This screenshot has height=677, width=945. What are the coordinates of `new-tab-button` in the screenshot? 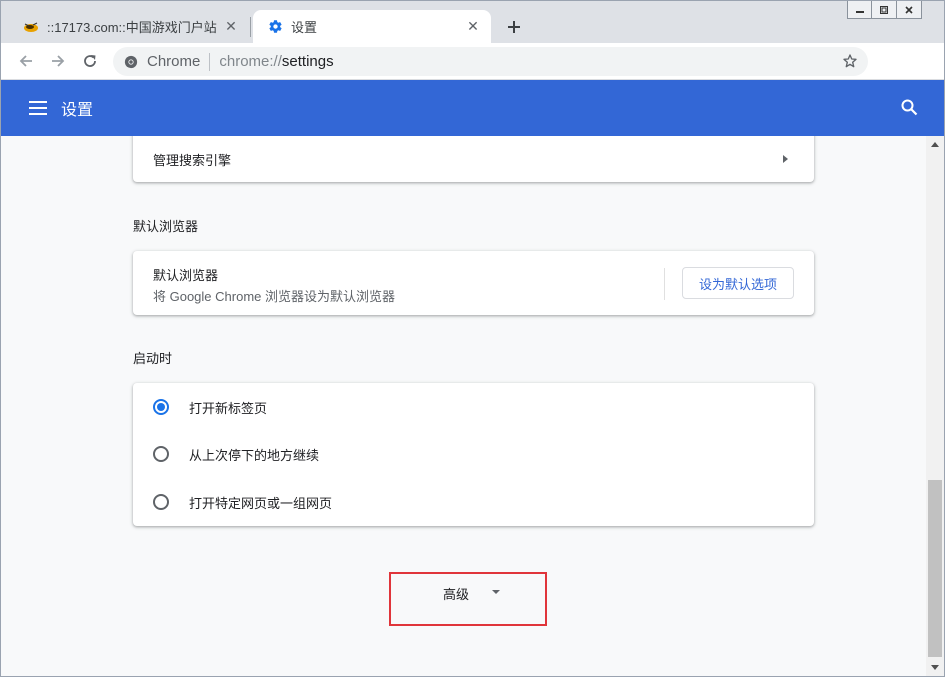 It's located at (514, 27).